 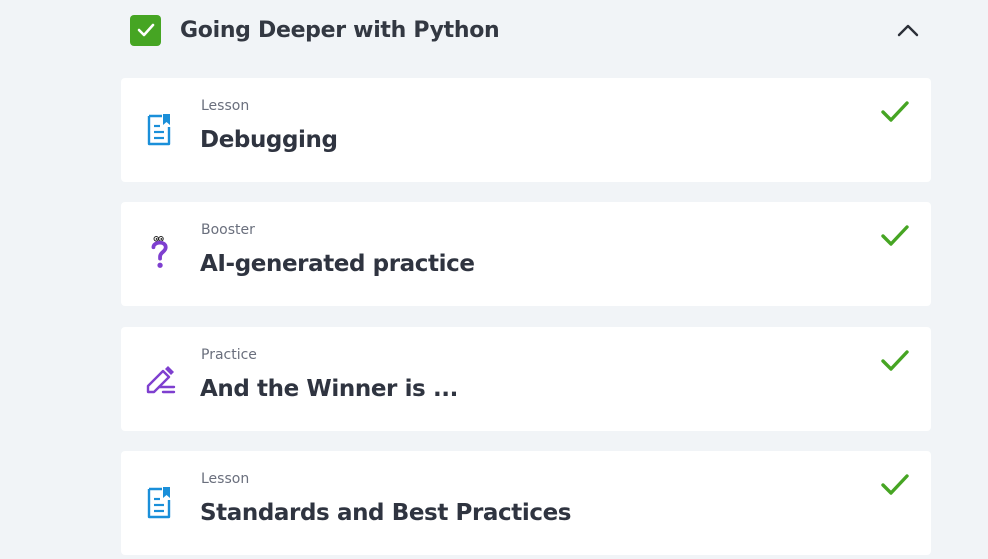 What do you see at coordinates (908, 30) in the screenshot?
I see `chevron-up-icon` at bounding box center [908, 30].